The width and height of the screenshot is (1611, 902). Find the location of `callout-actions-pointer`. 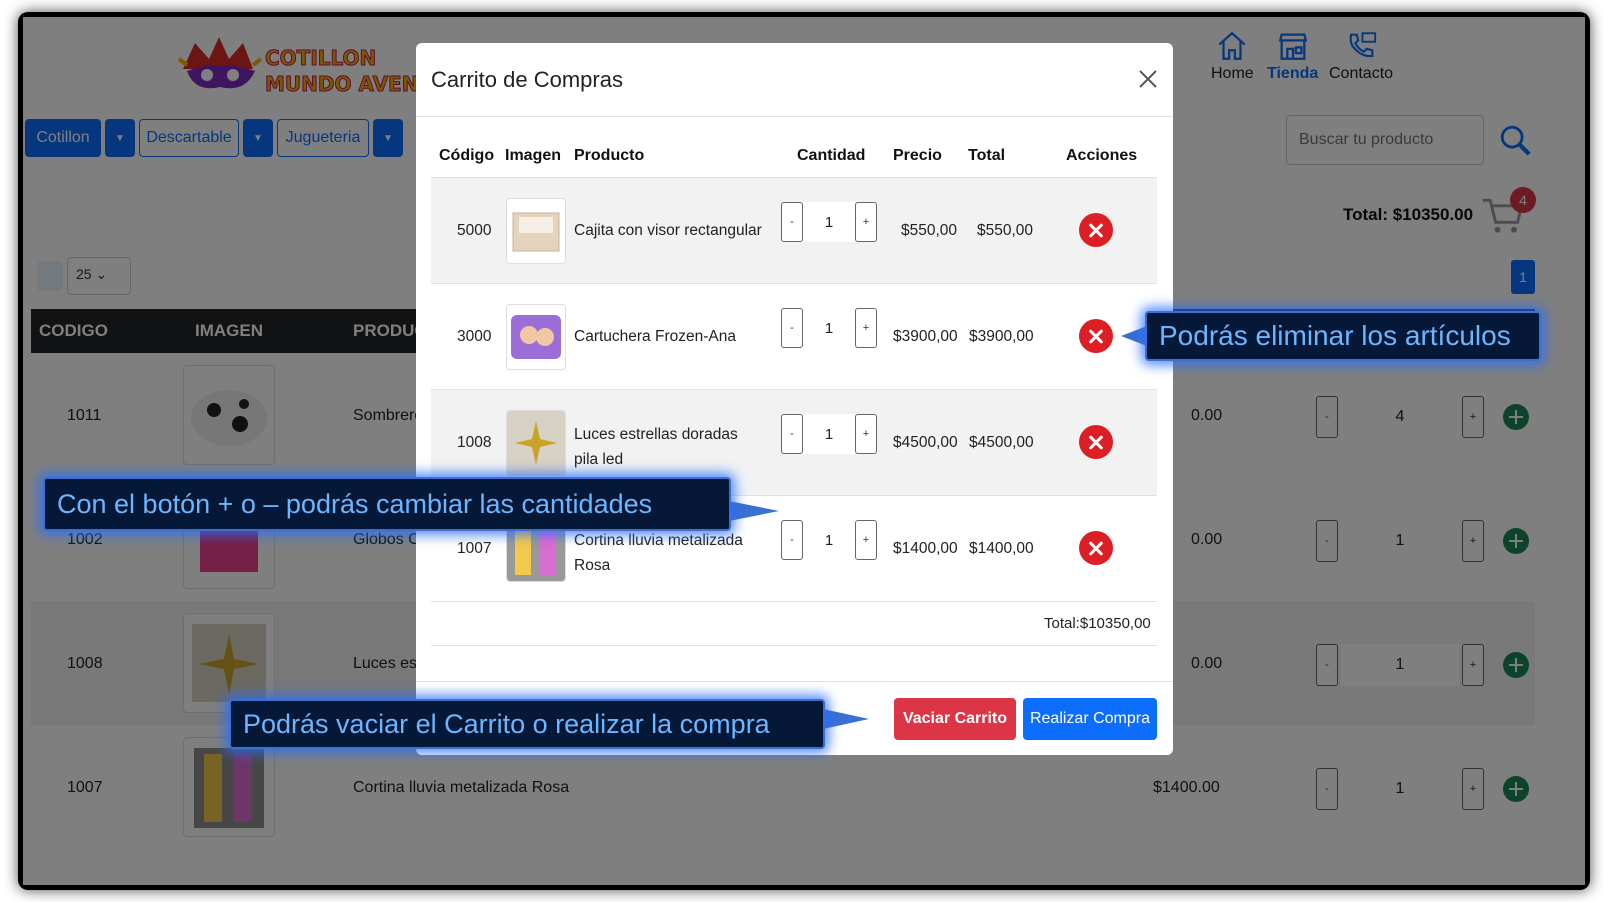

callout-actions-pointer is located at coordinates (846, 719).